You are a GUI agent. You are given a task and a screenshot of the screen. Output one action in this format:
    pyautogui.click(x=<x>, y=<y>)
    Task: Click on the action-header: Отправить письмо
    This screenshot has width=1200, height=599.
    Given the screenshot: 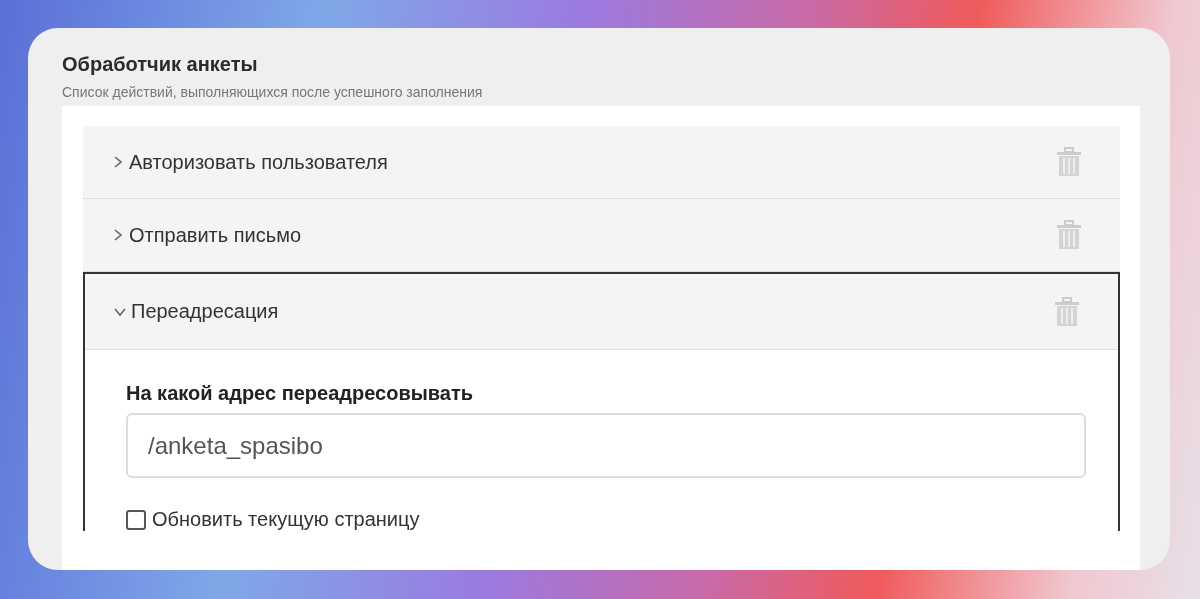 What is the action you would take?
    pyautogui.click(x=601, y=235)
    